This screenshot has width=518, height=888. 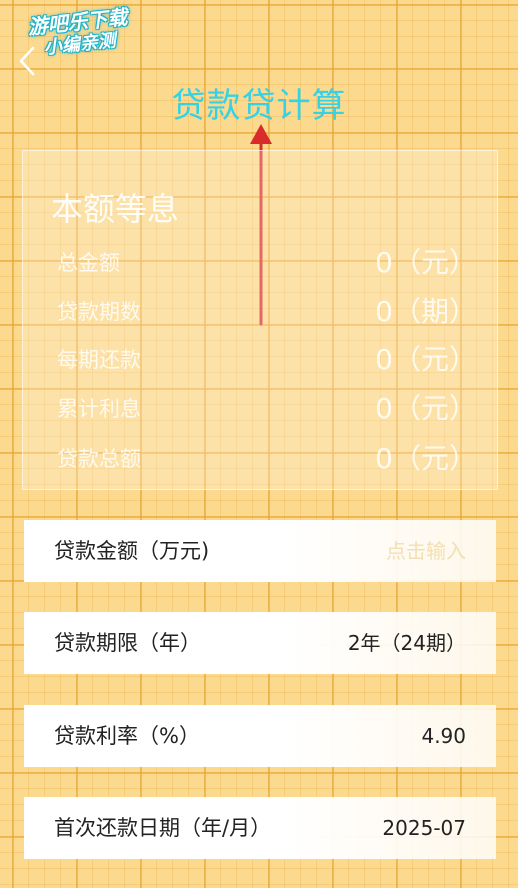 I want to click on loan-amount-label: 贷款金额（万元), so click(x=132, y=551).